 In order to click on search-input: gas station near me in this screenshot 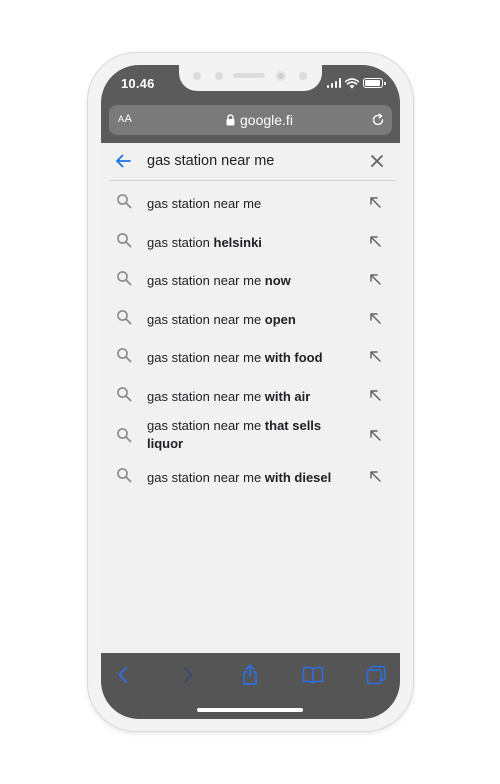, I will do `click(210, 161)`.